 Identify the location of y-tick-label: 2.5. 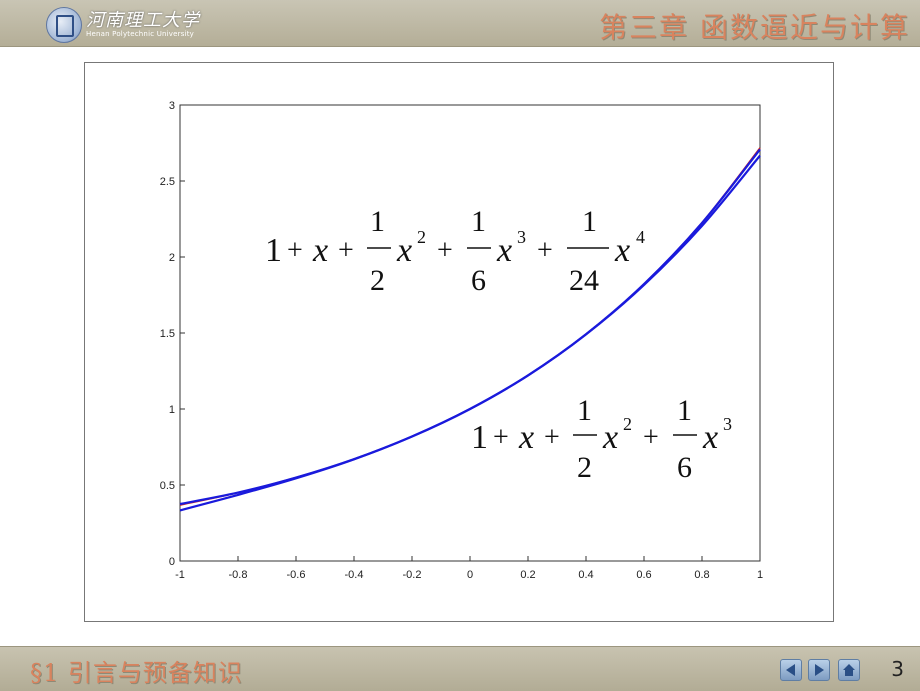
(167, 182).